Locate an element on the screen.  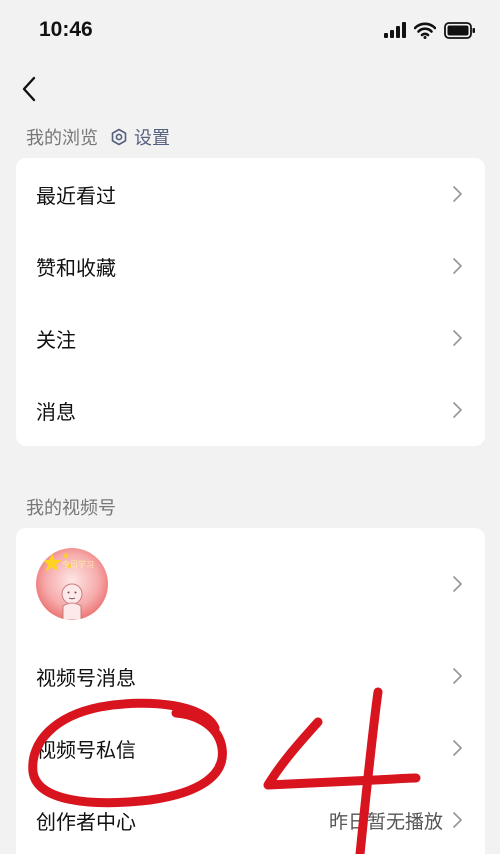
settings-label: 设置 is located at coordinates (152, 138).